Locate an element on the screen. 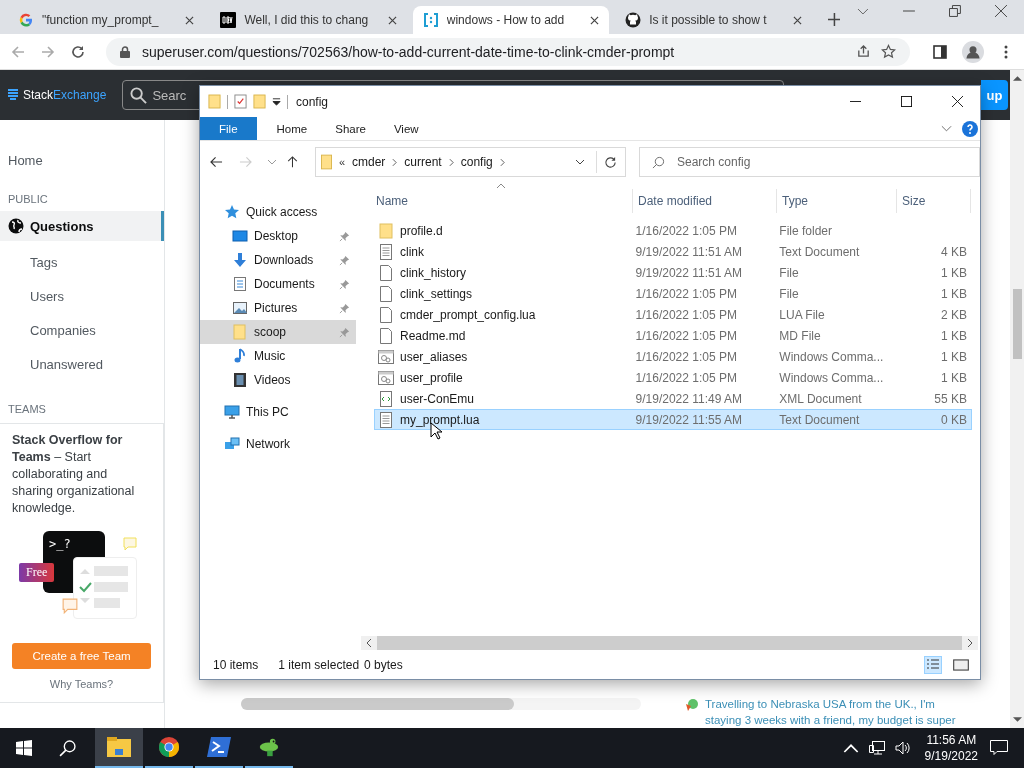  status-text: 0 bytes is located at coordinates (383, 665).